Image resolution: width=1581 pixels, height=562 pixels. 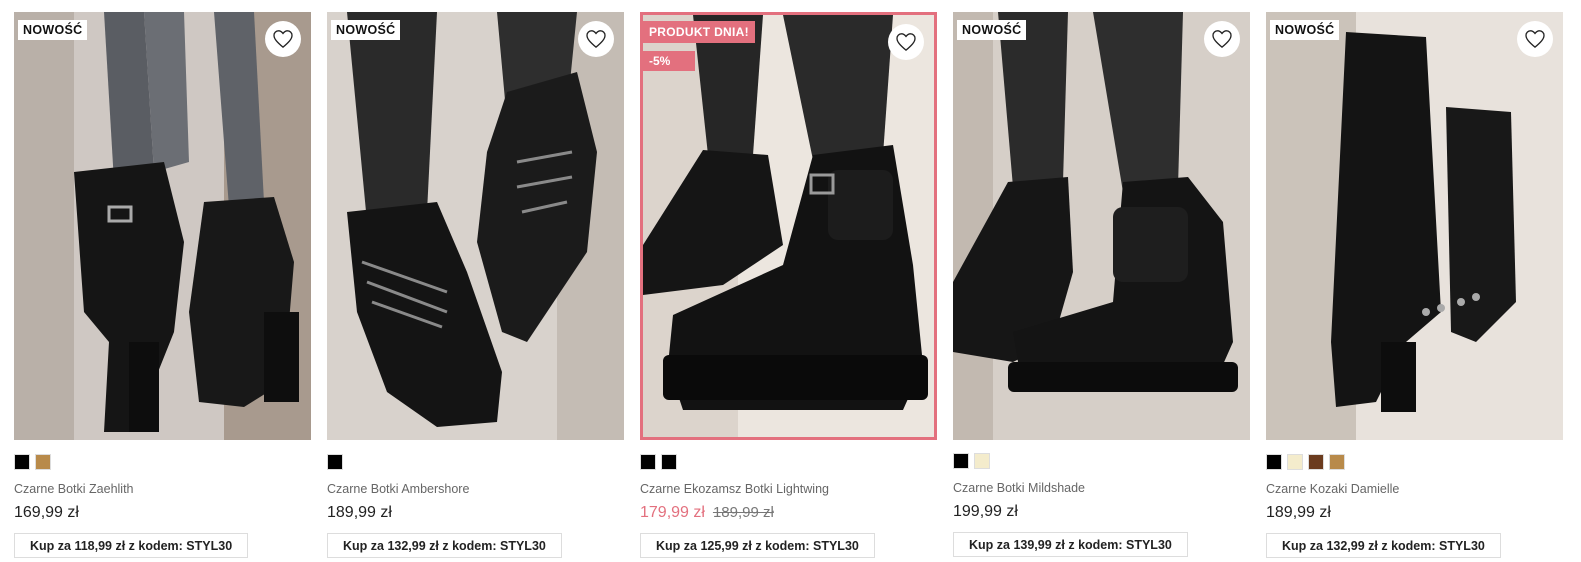 What do you see at coordinates (1101, 489) in the screenshot?
I see `product-name: Czarne Botki Mildshade` at bounding box center [1101, 489].